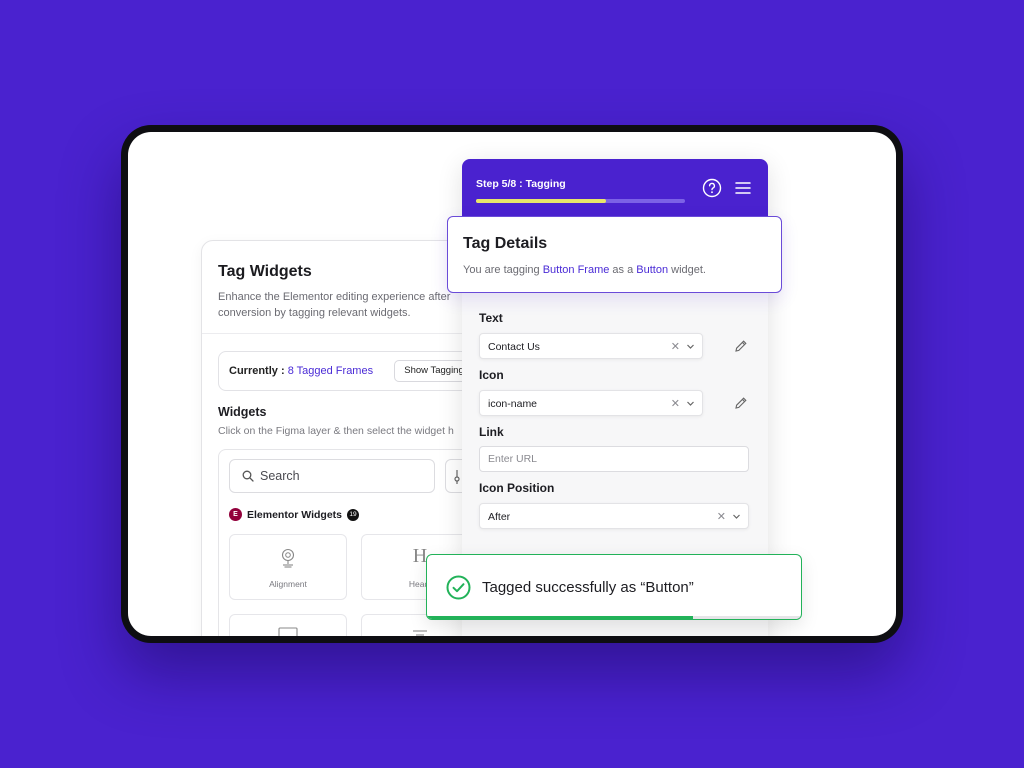 Image resolution: width=1024 pixels, height=768 pixels. I want to click on toast-timer-fill, so click(560, 617).